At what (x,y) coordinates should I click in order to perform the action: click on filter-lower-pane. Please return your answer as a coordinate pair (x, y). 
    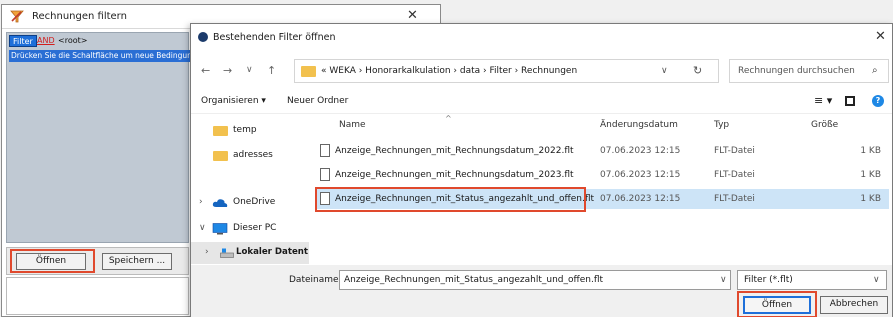
    Looking at the image, I should click on (97, 296).